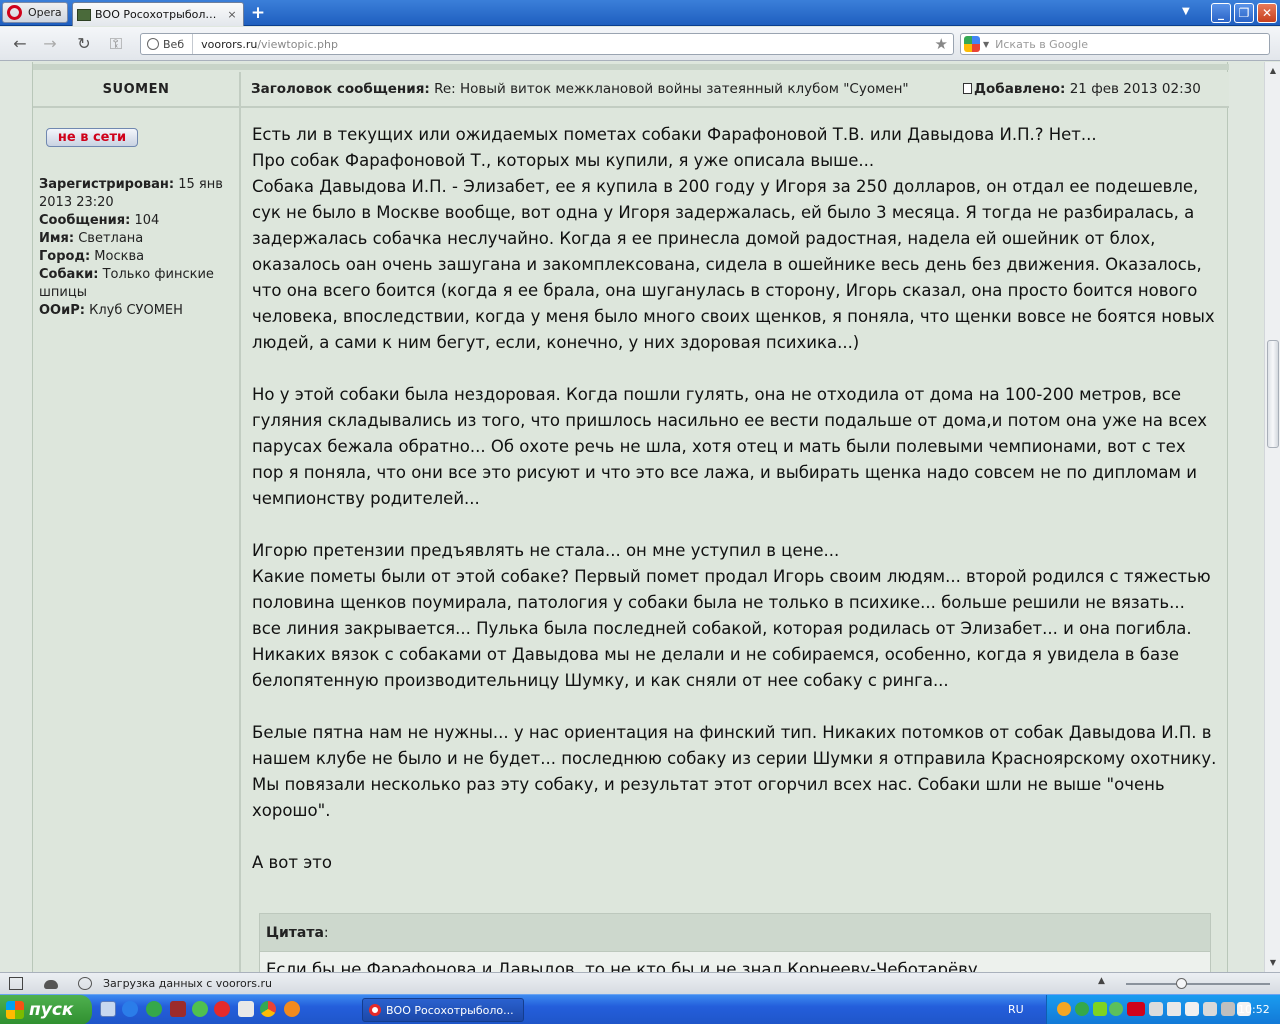 Image resolution: width=1280 pixels, height=1024 pixels. I want to click on minimize-button: _, so click(1221, 13).